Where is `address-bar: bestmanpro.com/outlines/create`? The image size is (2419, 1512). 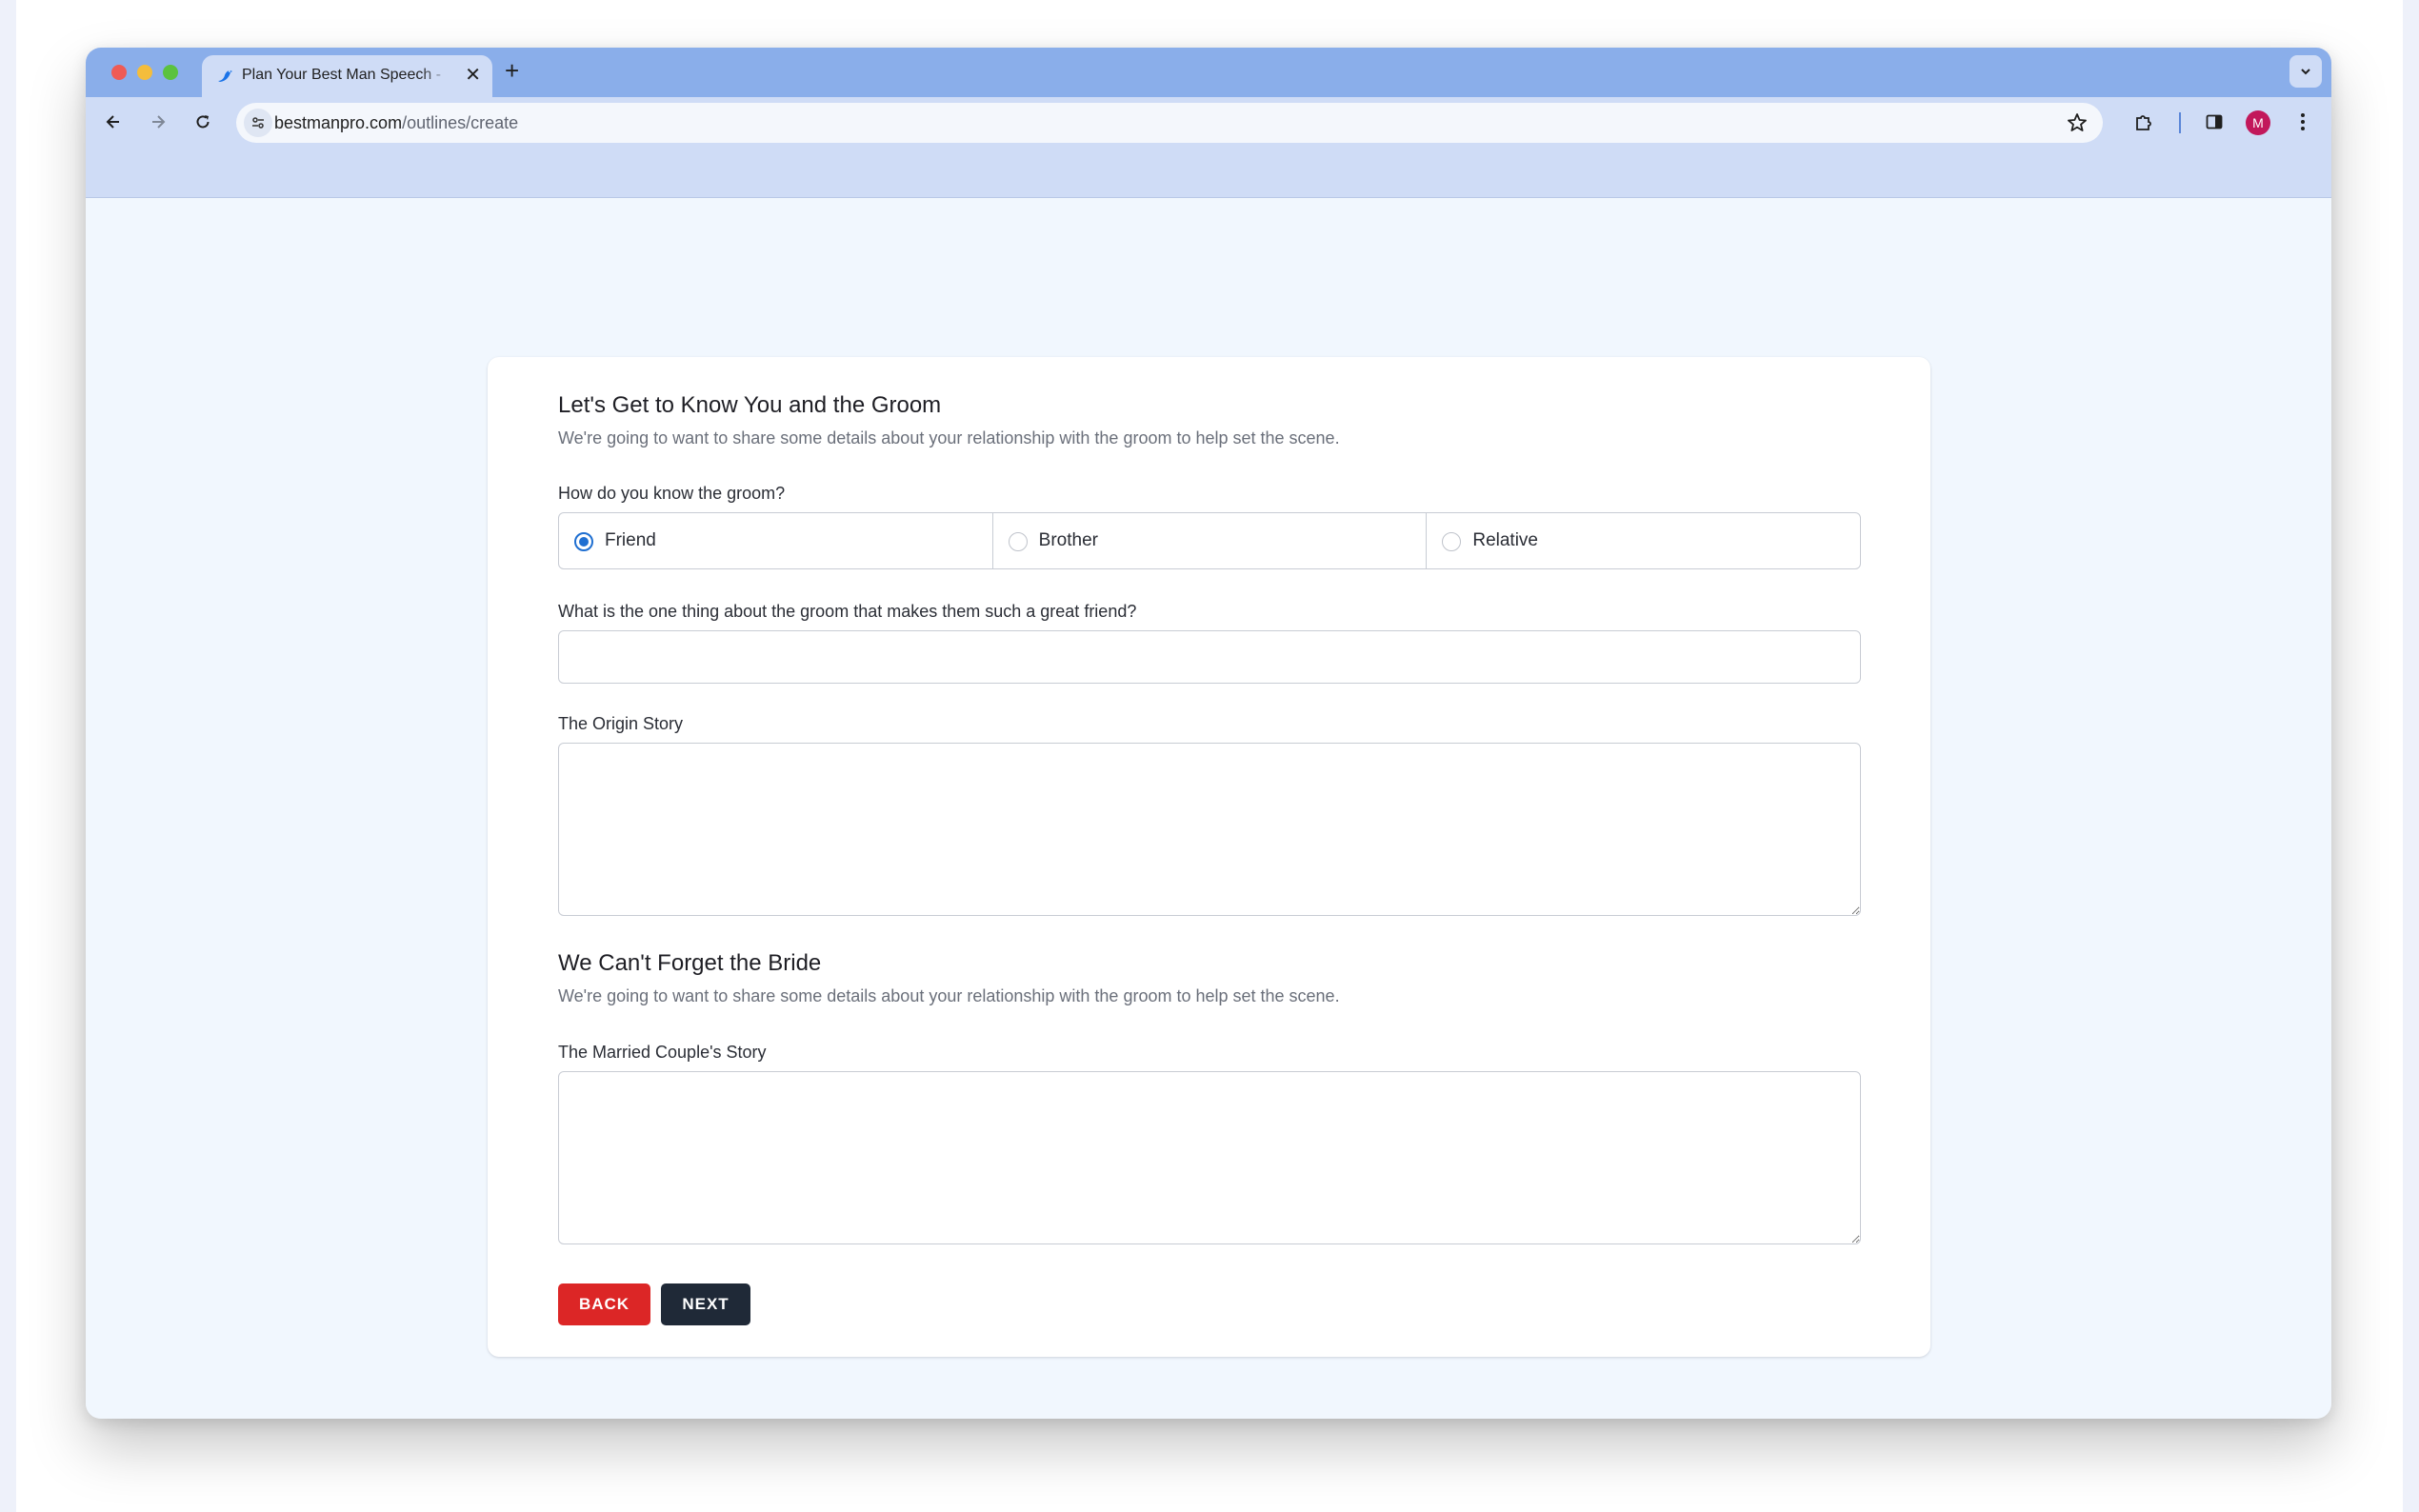
address-bar: bestmanpro.com/outlines/create is located at coordinates (1169, 123).